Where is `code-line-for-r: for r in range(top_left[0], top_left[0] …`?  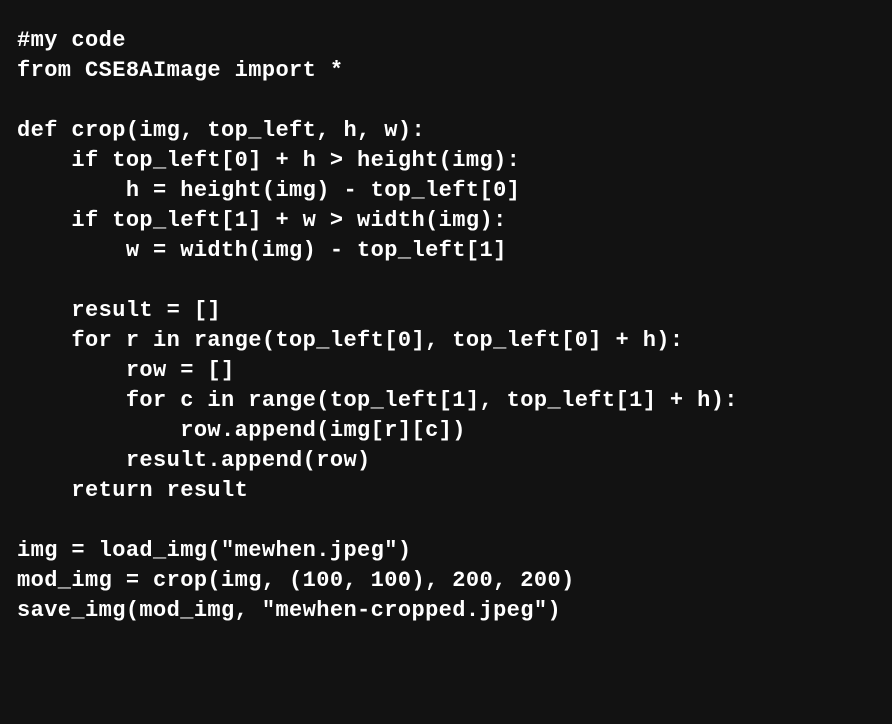 code-line-for-r: for r in range(top_left[0], top_left[0] … is located at coordinates (350, 340).